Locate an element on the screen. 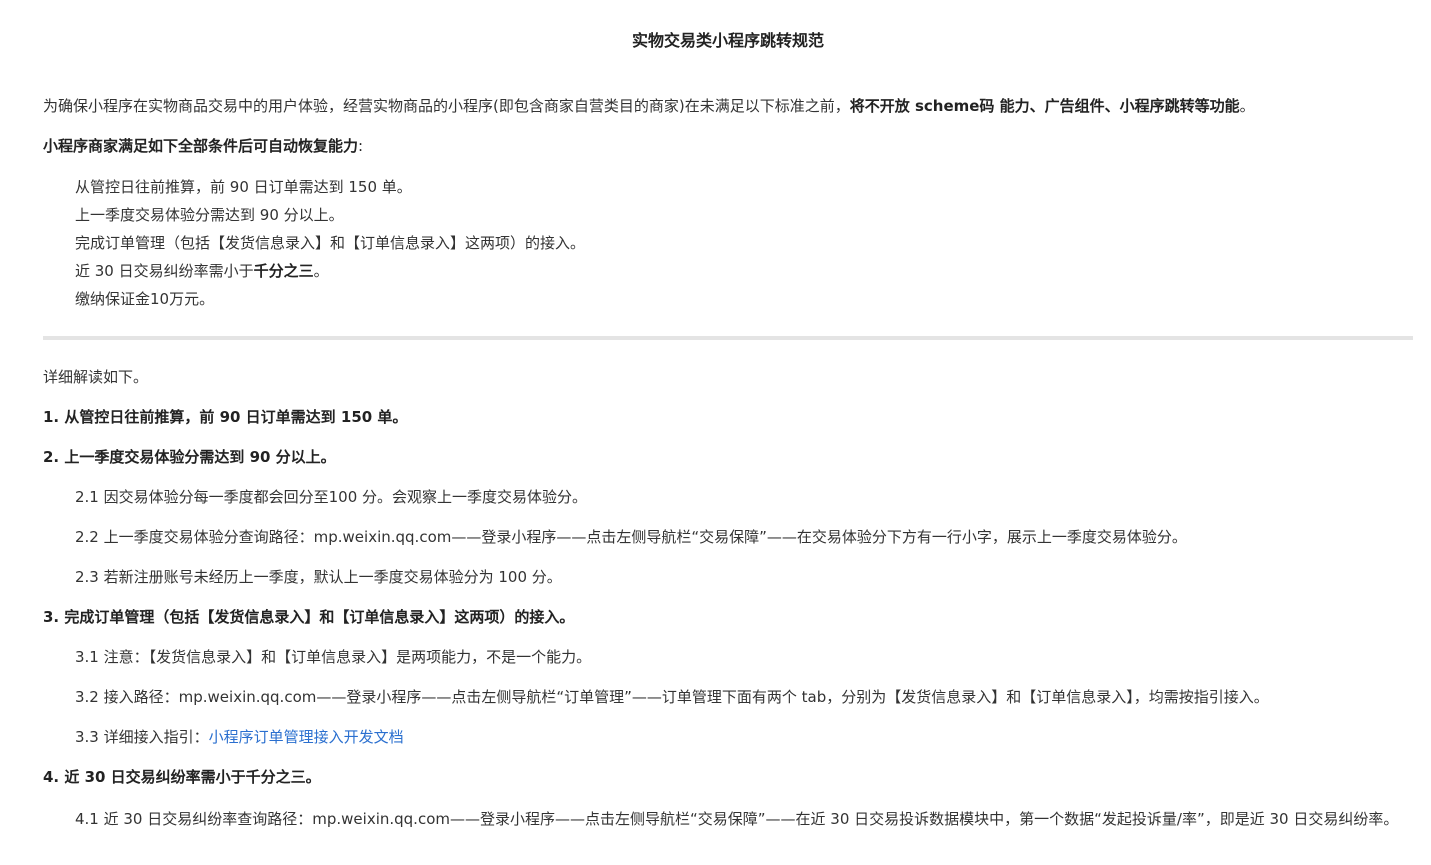  subsection-2-3: 2.3 若新注册账号未经历上一季度，默认上一季度交易体验分为 100 分。 is located at coordinates (318, 577).